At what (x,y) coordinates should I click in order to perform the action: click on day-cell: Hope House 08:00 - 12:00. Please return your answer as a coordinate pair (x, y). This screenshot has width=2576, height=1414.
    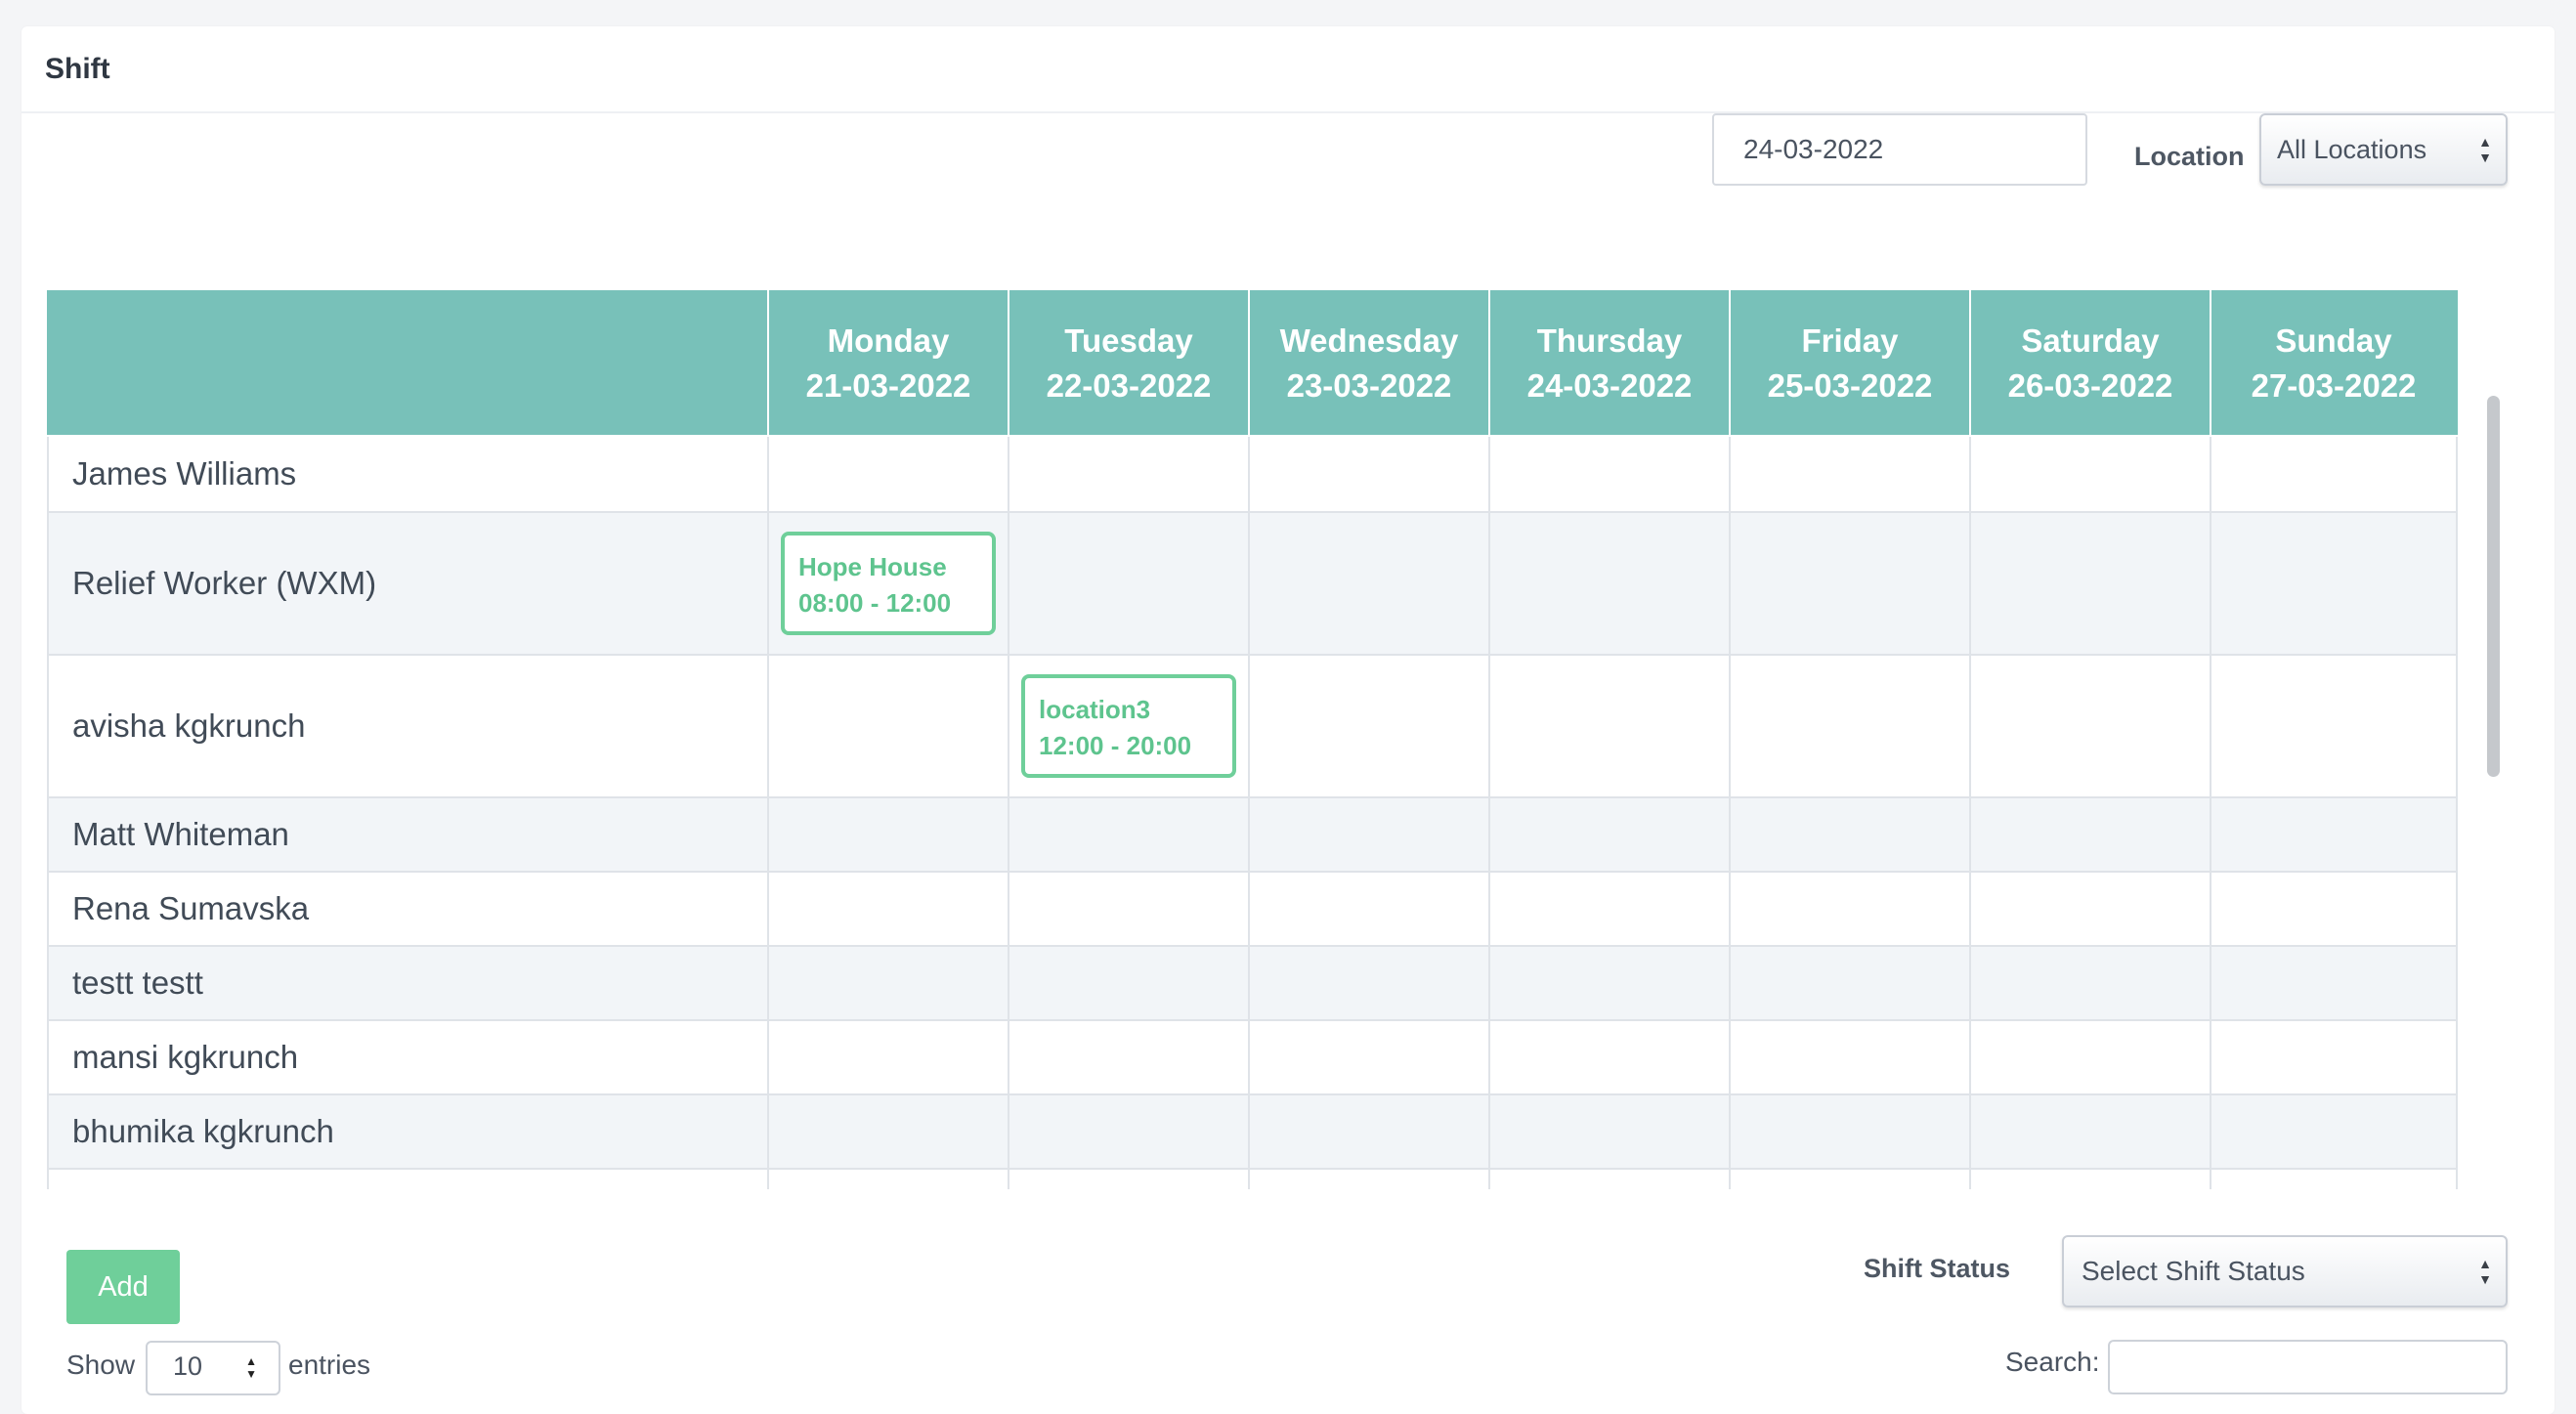
    Looking at the image, I should click on (888, 583).